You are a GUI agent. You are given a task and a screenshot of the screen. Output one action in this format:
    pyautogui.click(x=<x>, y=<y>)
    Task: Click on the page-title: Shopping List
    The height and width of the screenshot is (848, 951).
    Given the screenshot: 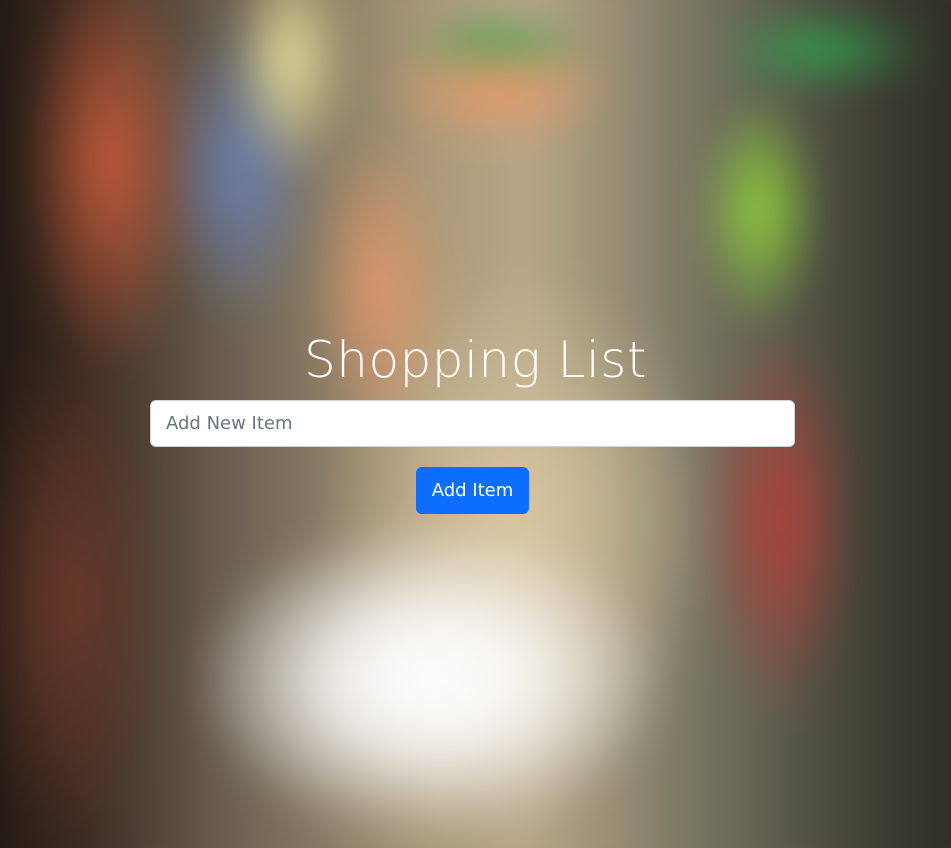 What is the action you would take?
    pyautogui.click(x=475, y=360)
    